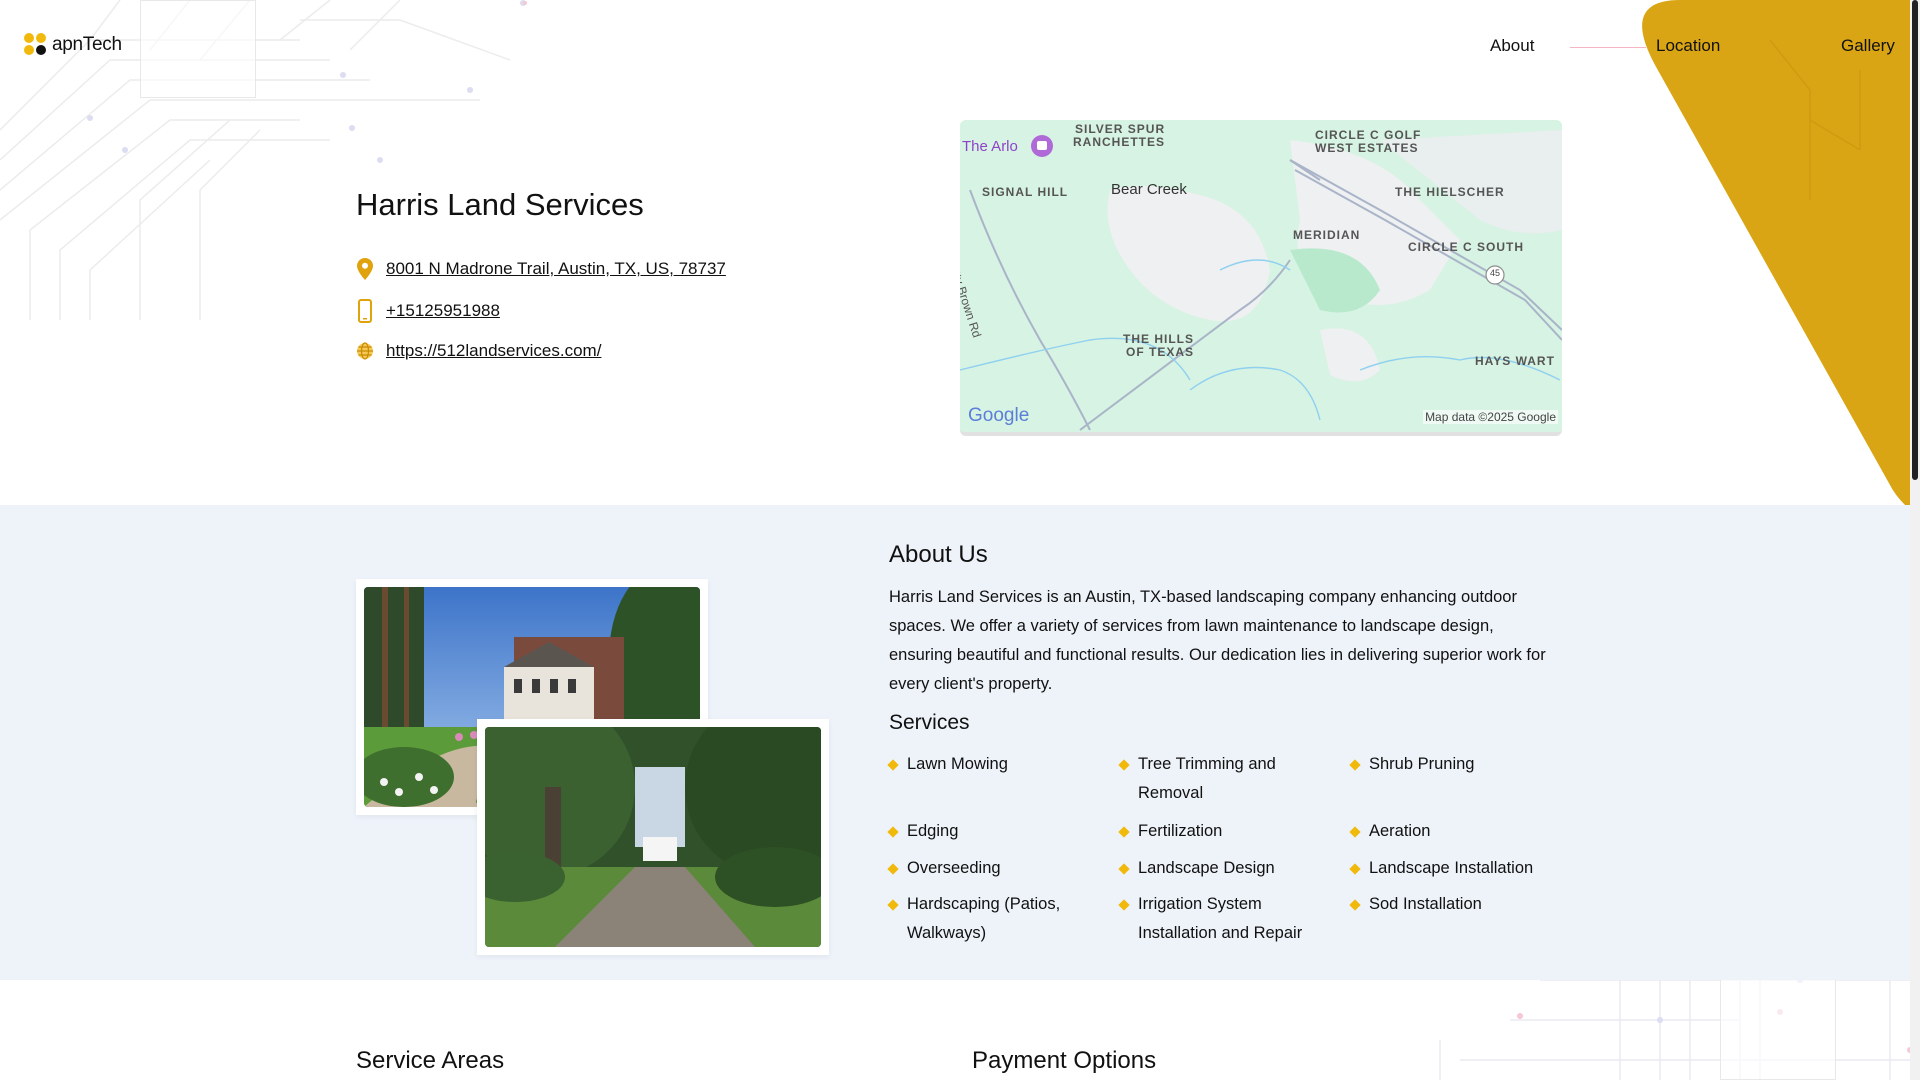 The width and height of the screenshot is (1920, 1080). I want to click on service-item: Hardscaping (Patios, Walkways), so click(993, 919).